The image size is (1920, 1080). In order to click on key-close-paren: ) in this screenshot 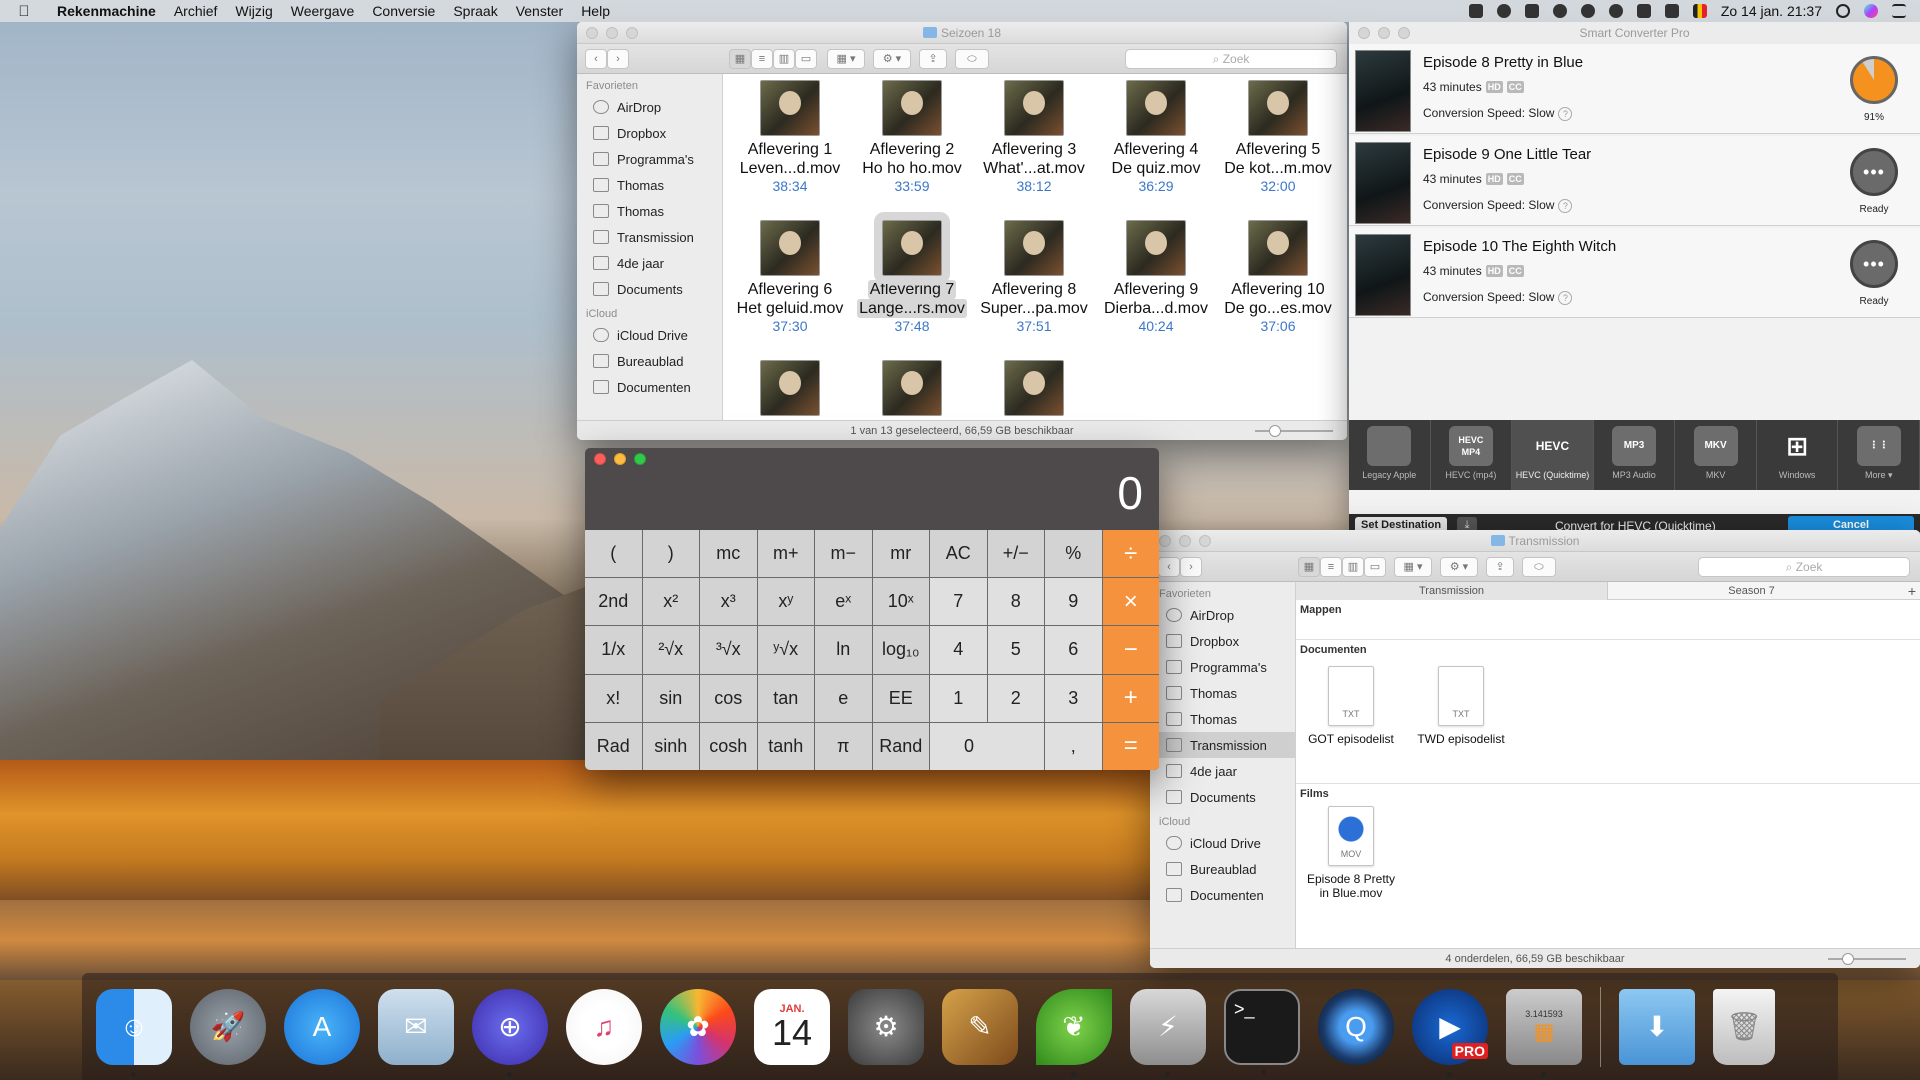, I will do `click(670, 554)`.